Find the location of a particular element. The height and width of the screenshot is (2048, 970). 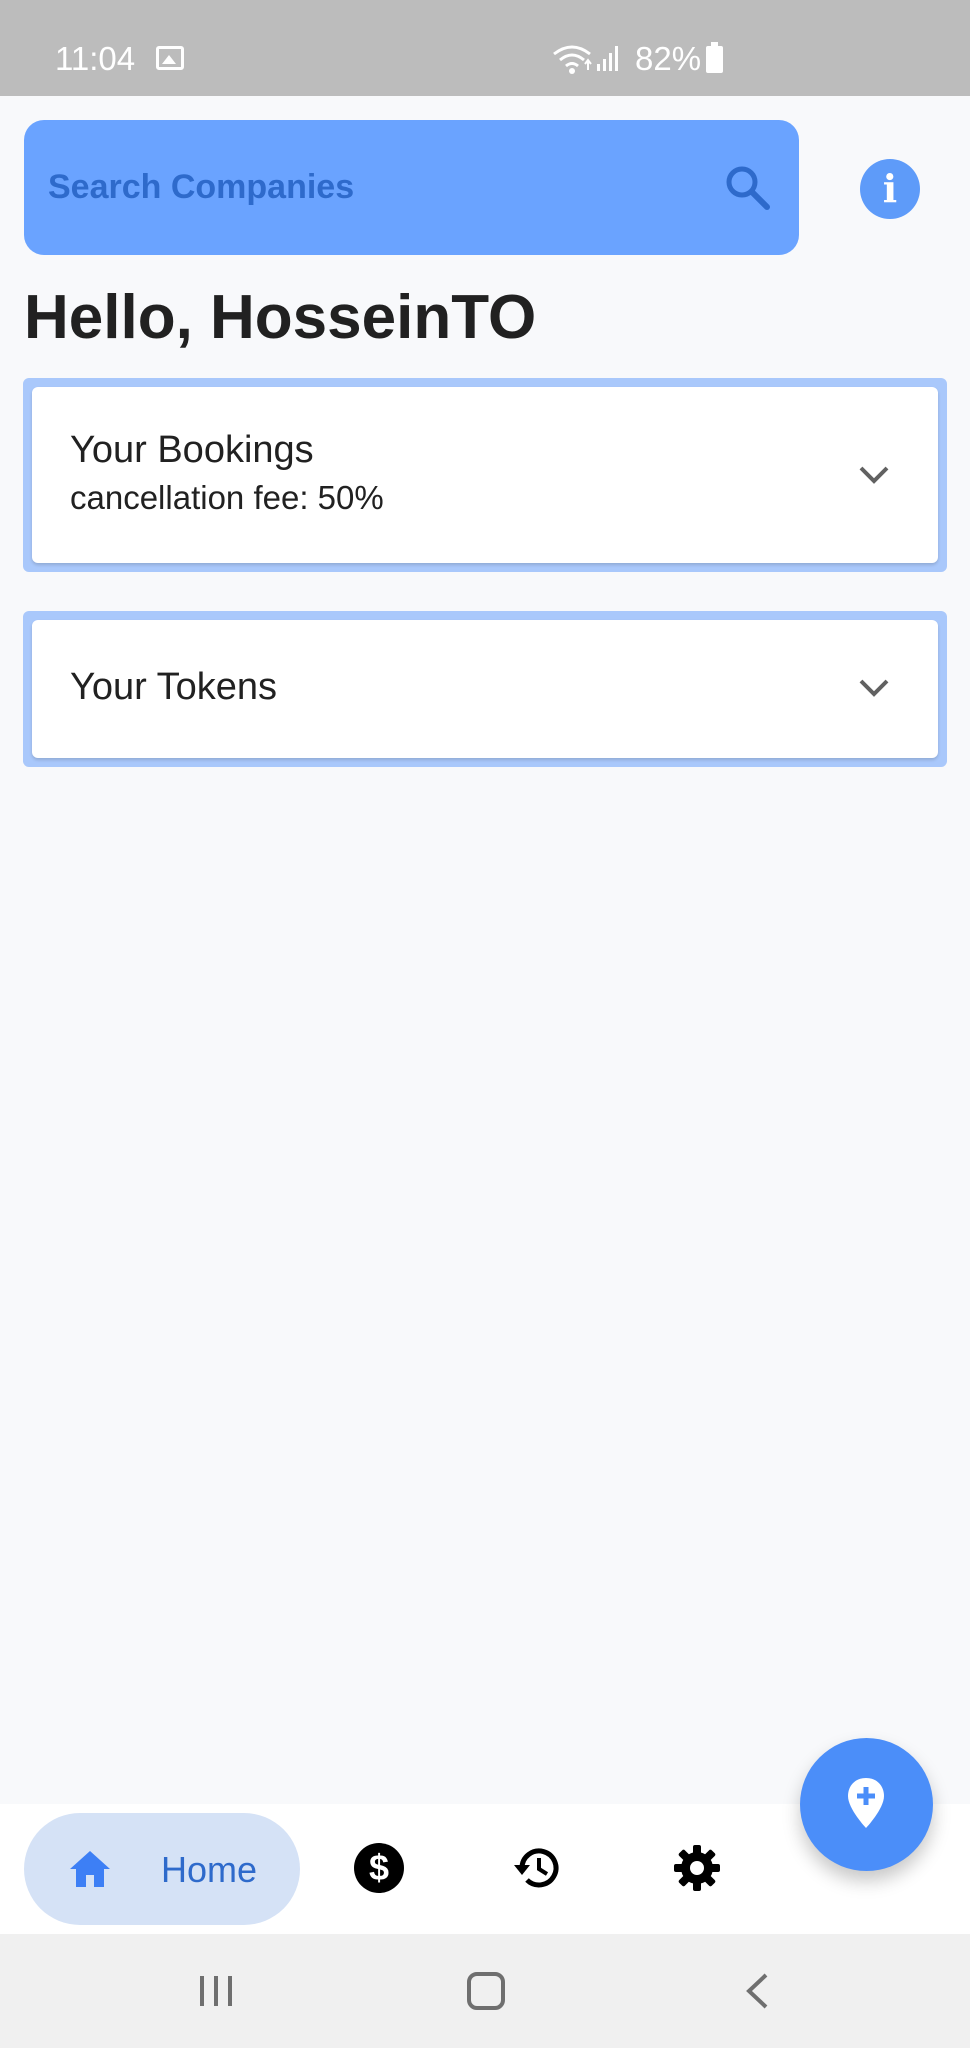

system-navigation-bar is located at coordinates (485, 1991).